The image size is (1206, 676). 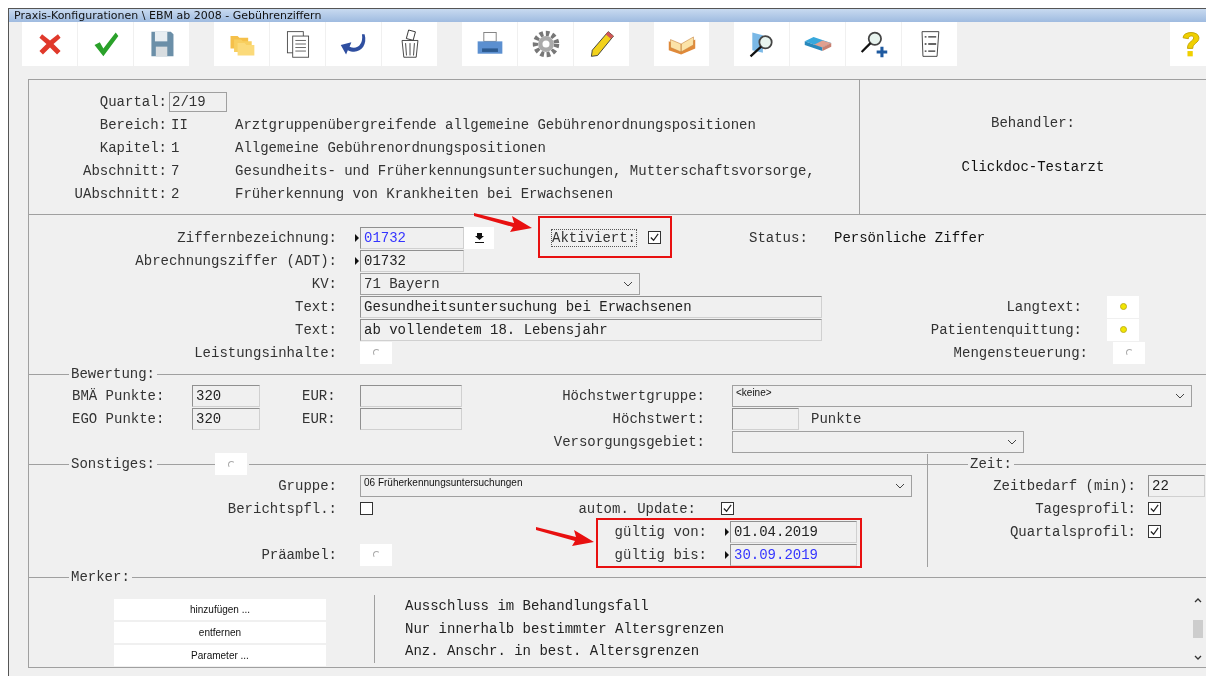 I want to click on code-text: II, so click(x=180, y=124).